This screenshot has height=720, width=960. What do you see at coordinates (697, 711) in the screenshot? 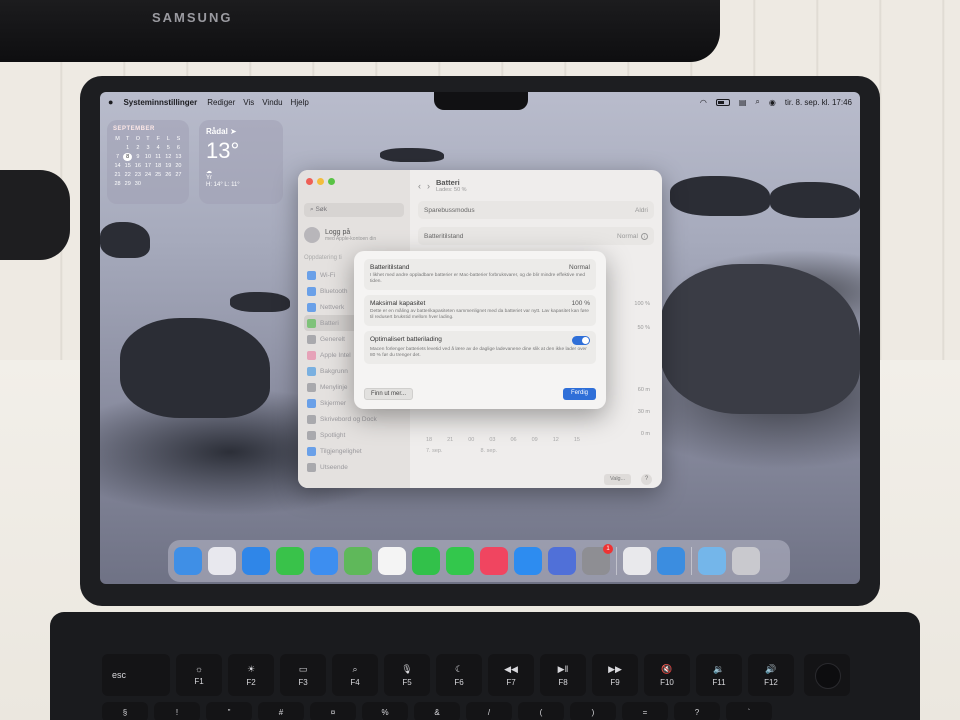
I see `key-number-row: ?` at bounding box center [697, 711].